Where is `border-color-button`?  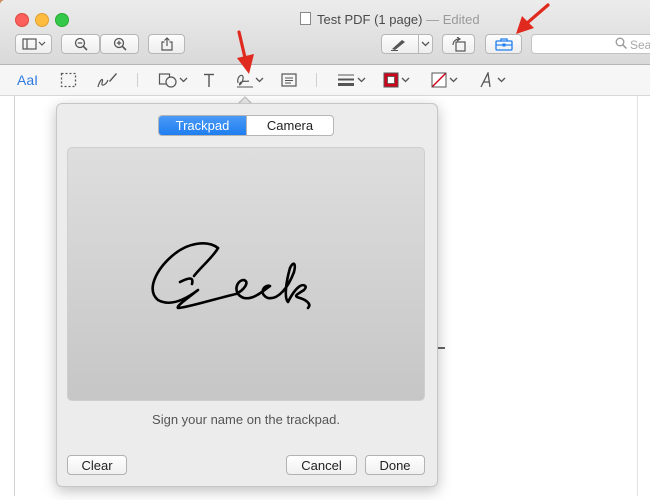 border-color-button is located at coordinates (396, 80).